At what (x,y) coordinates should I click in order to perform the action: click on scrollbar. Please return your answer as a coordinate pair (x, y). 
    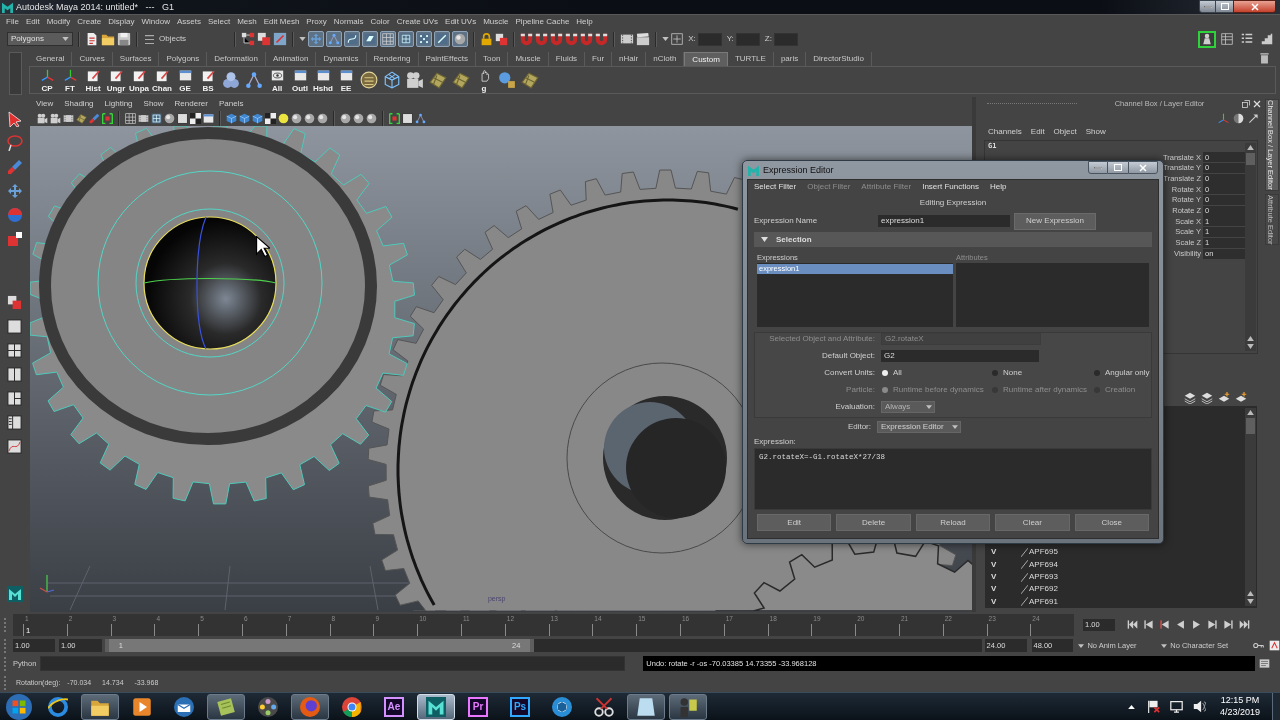
    Looking at the image, I should click on (1250, 247).